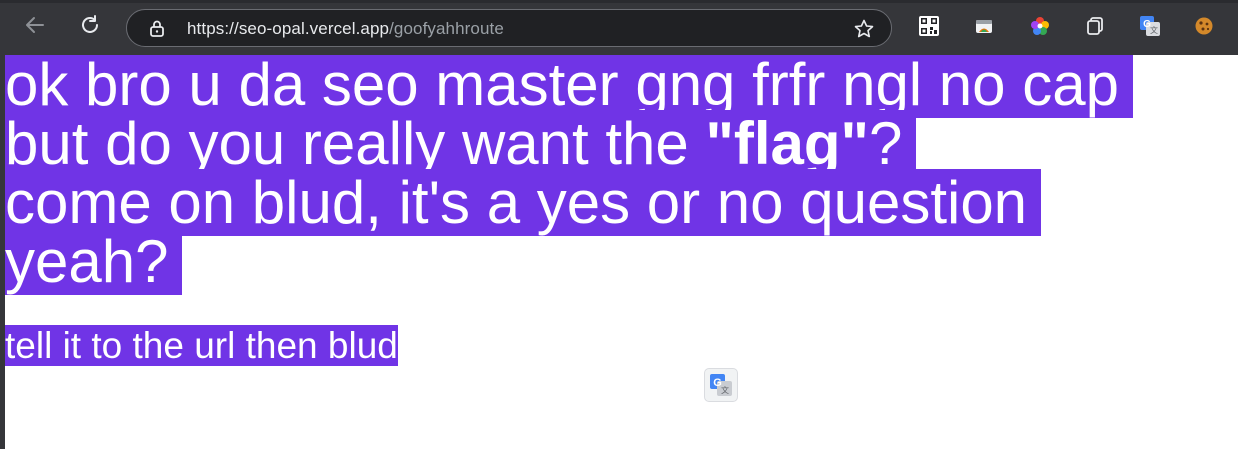  I want to click on headline-text-2a: but do you really want the, so click(355, 143).